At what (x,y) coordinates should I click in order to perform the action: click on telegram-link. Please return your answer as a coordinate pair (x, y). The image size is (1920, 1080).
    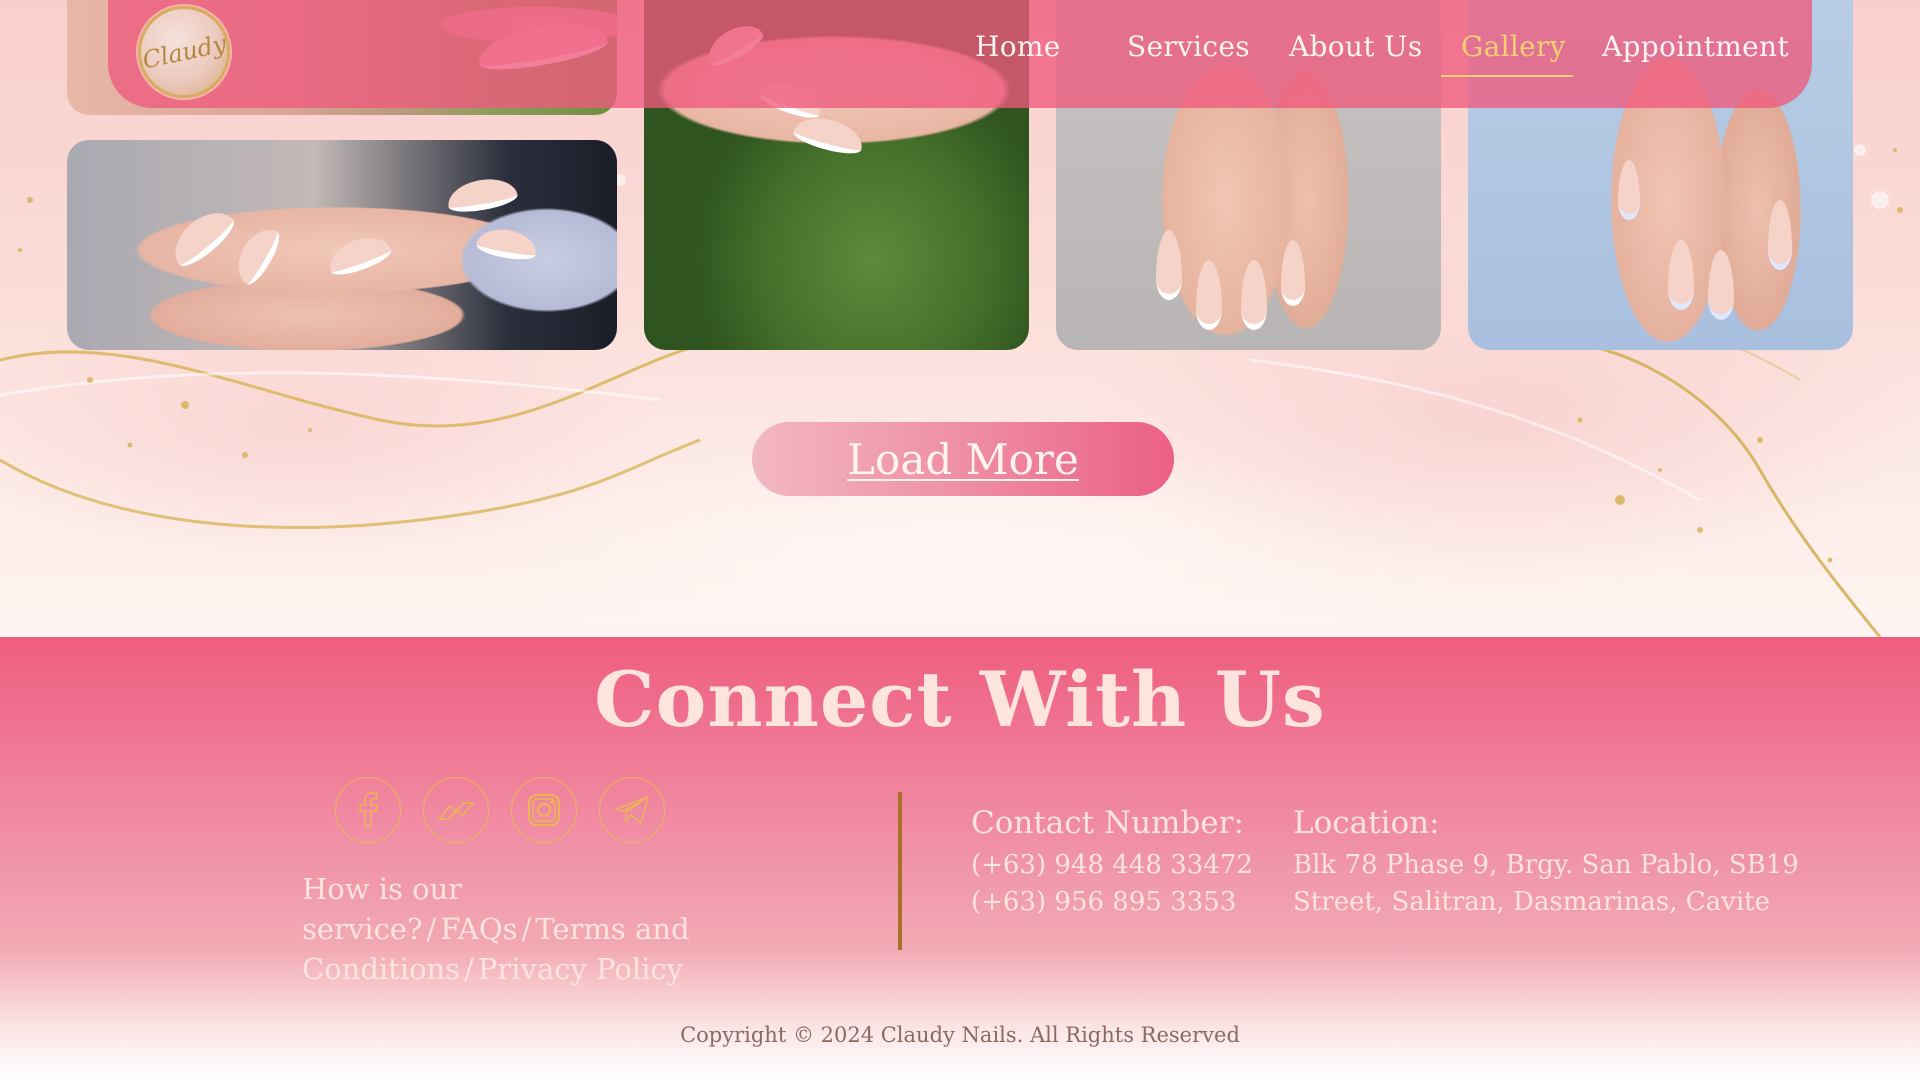
    Looking at the image, I should click on (632, 810).